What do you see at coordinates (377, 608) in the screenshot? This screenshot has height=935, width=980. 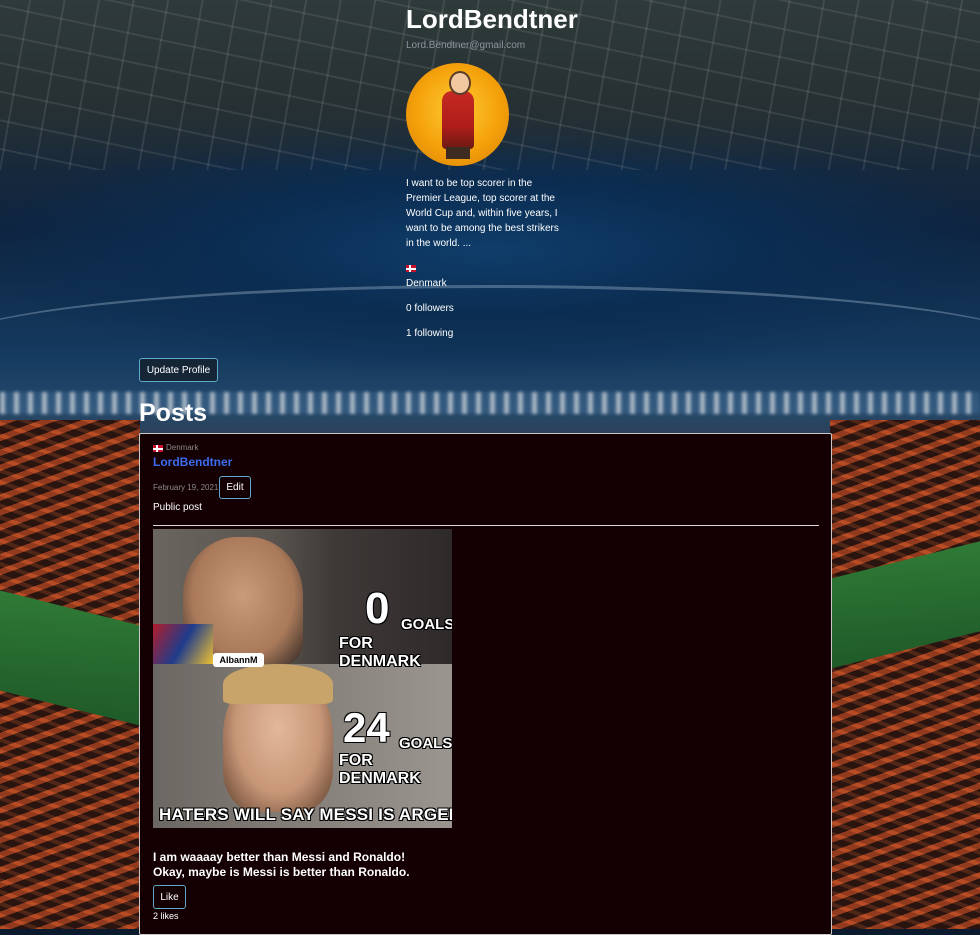 I see `meme-top-goals-number: 0` at bounding box center [377, 608].